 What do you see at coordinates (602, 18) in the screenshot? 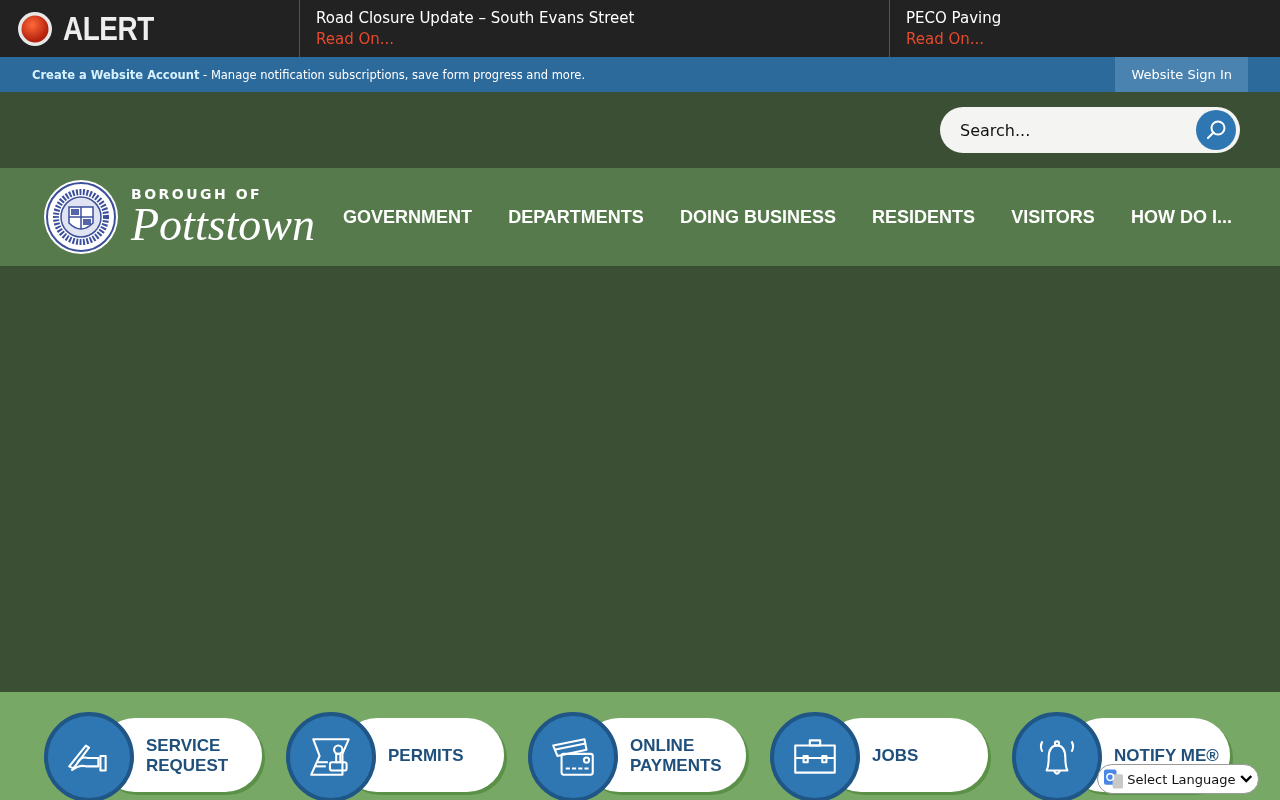
I see `alert-title: Road Closure Update – South Evans Street` at bounding box center [602, 18].